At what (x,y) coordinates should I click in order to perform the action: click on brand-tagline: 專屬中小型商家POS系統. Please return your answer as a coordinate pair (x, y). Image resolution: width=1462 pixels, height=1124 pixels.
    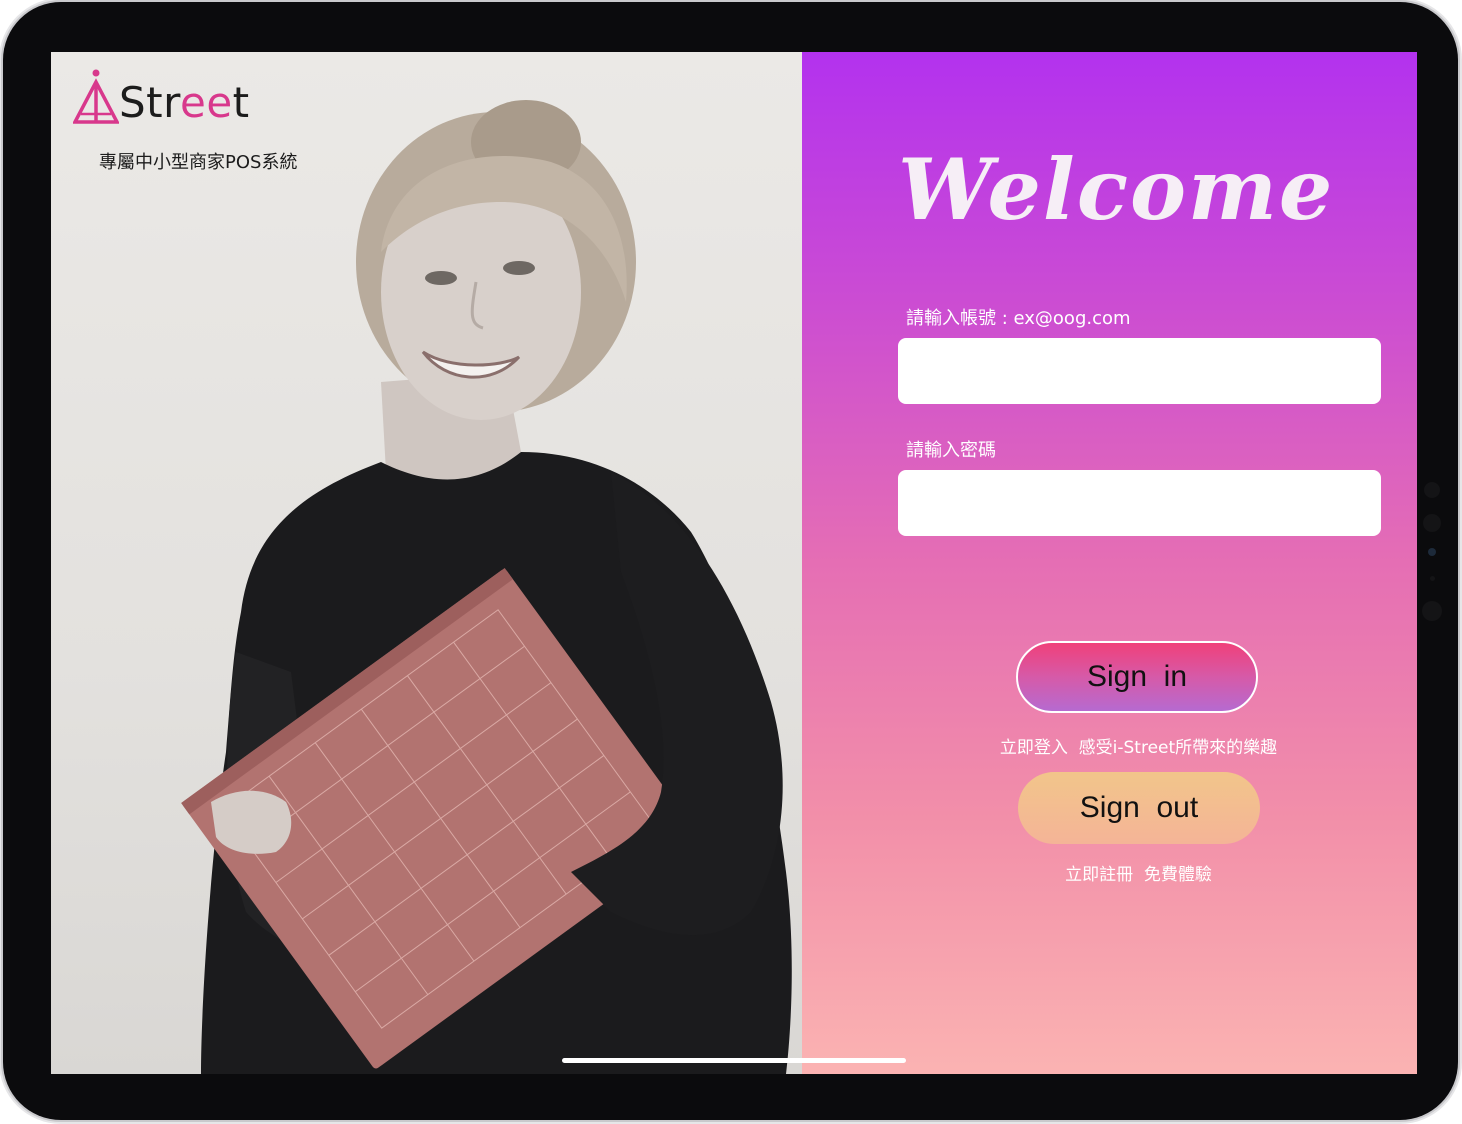
    Looking at the image, I should click on (198, 162).